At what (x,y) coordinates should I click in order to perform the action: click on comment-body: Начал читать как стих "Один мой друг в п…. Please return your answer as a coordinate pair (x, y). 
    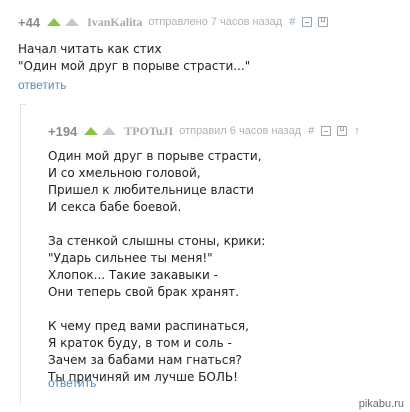
    Looking at the image, I should click on (134, 57).